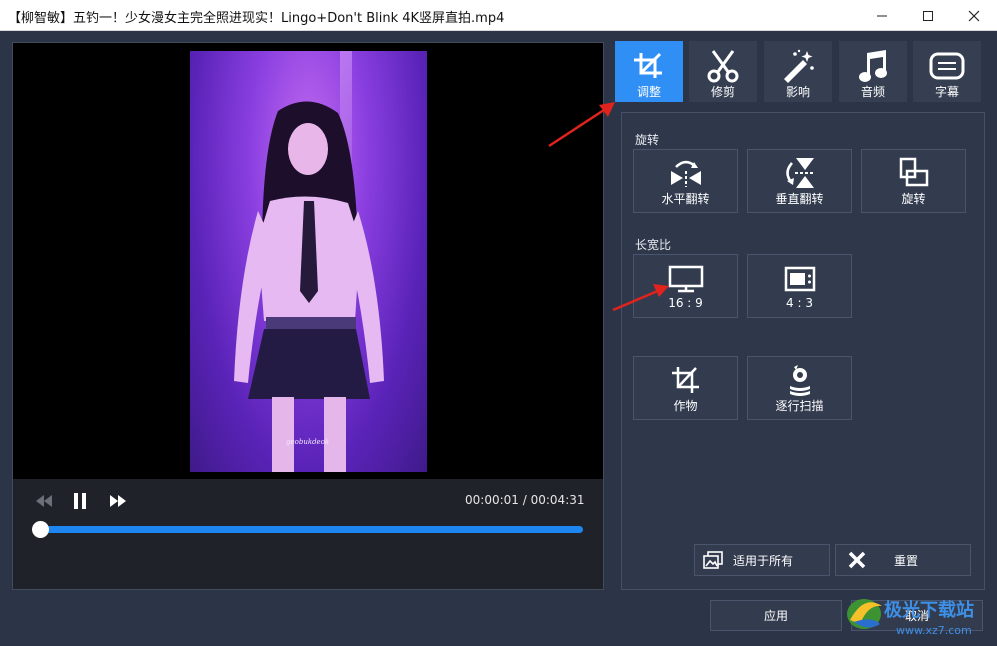 Image resolution: width=997 pixels, height=646 pixels. What do you see at coordinates (882, 15) in the screenshot?
I see `minimize-button` at bounding box center [882, 15].